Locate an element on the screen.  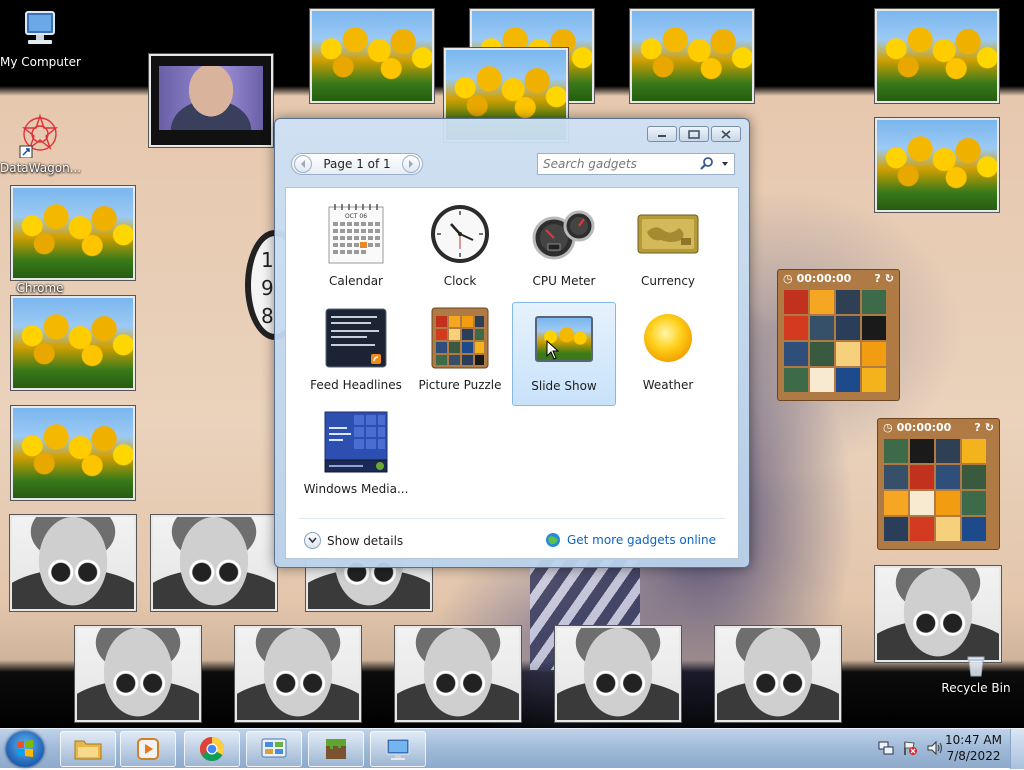
page-navigator: Page 1 of 1 is located at coordinates (357, 164).